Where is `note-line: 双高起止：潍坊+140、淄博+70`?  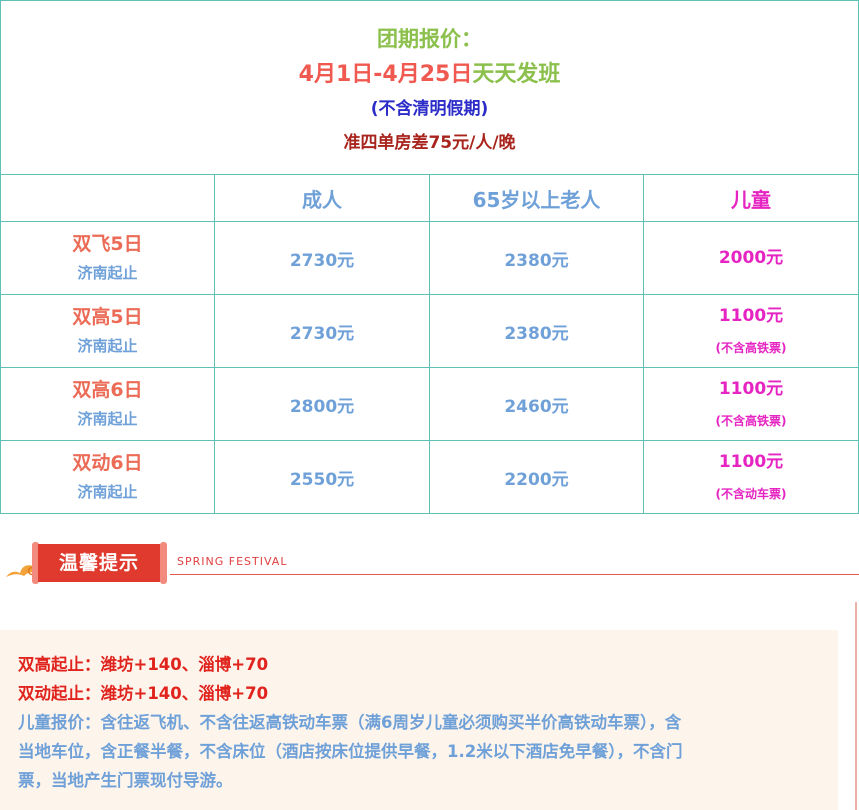
note-line: 双高起止：潍坊+140、淄博+70 is located at coordinates (143, 664).